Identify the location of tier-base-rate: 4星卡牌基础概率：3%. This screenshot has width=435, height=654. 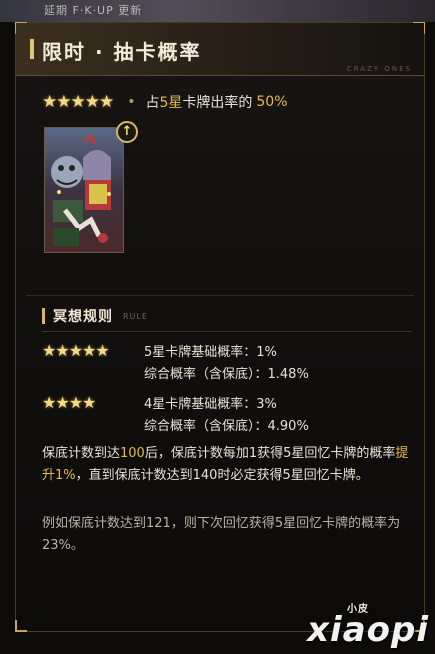
(210, 404).